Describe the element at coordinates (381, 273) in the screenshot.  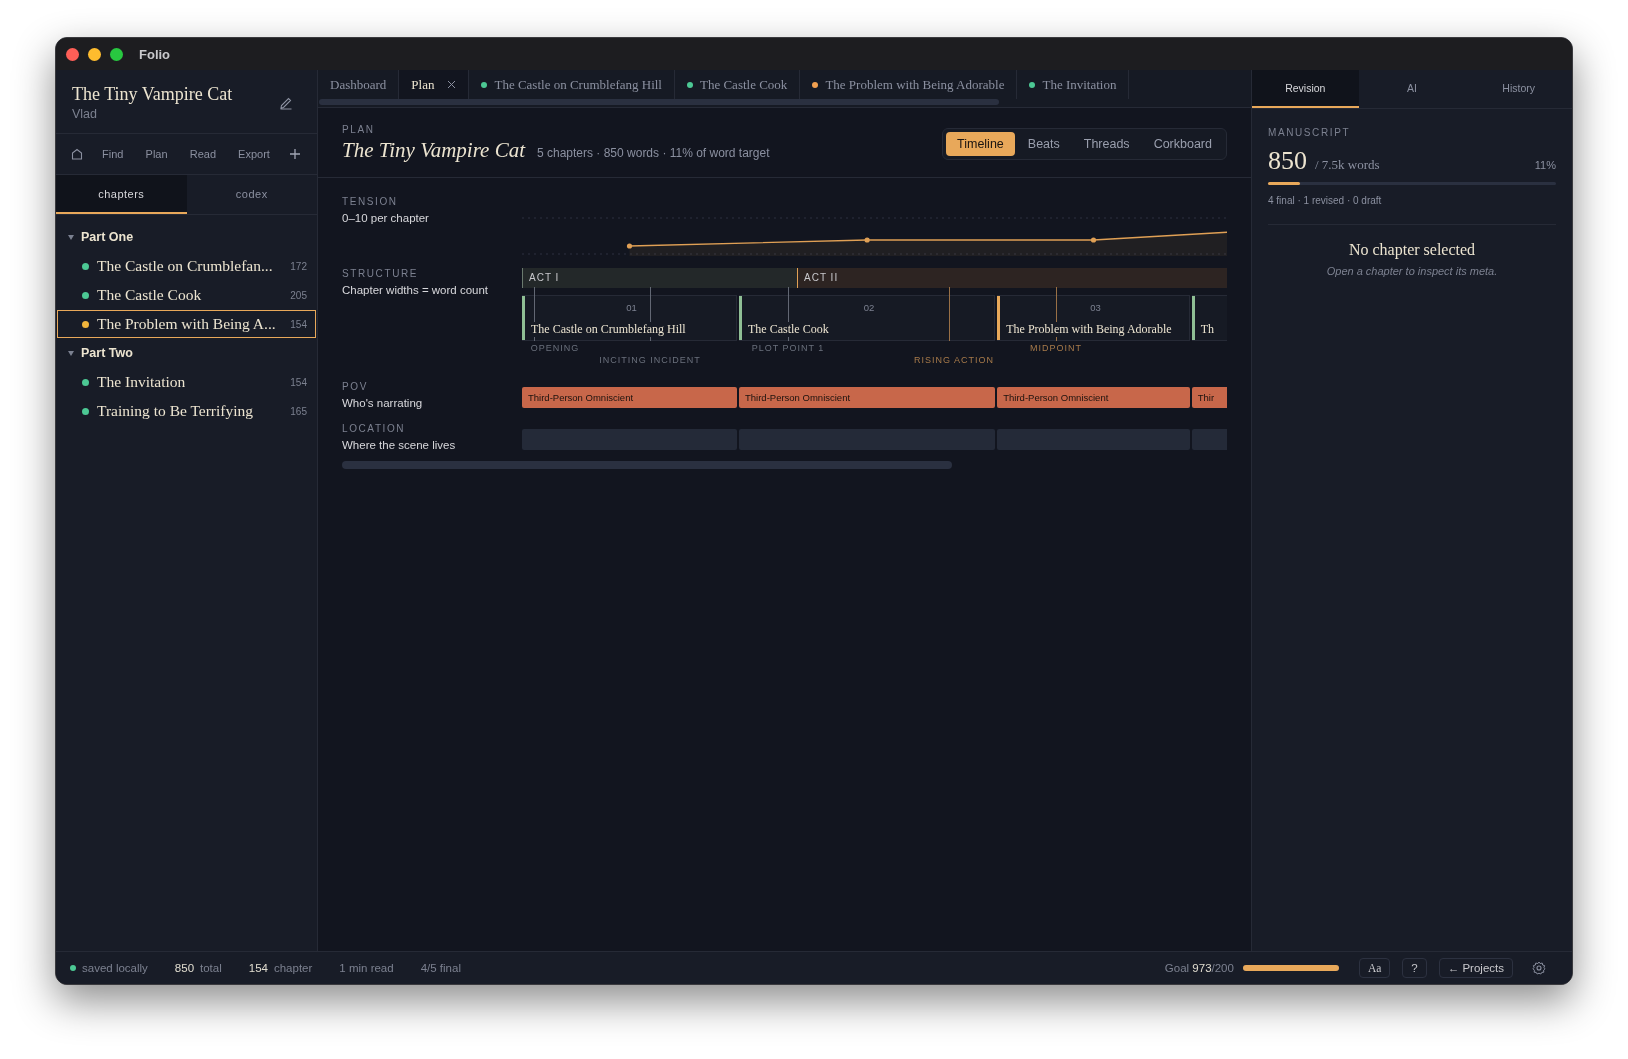
I see `lane-label: STRUCTURE` at that location.